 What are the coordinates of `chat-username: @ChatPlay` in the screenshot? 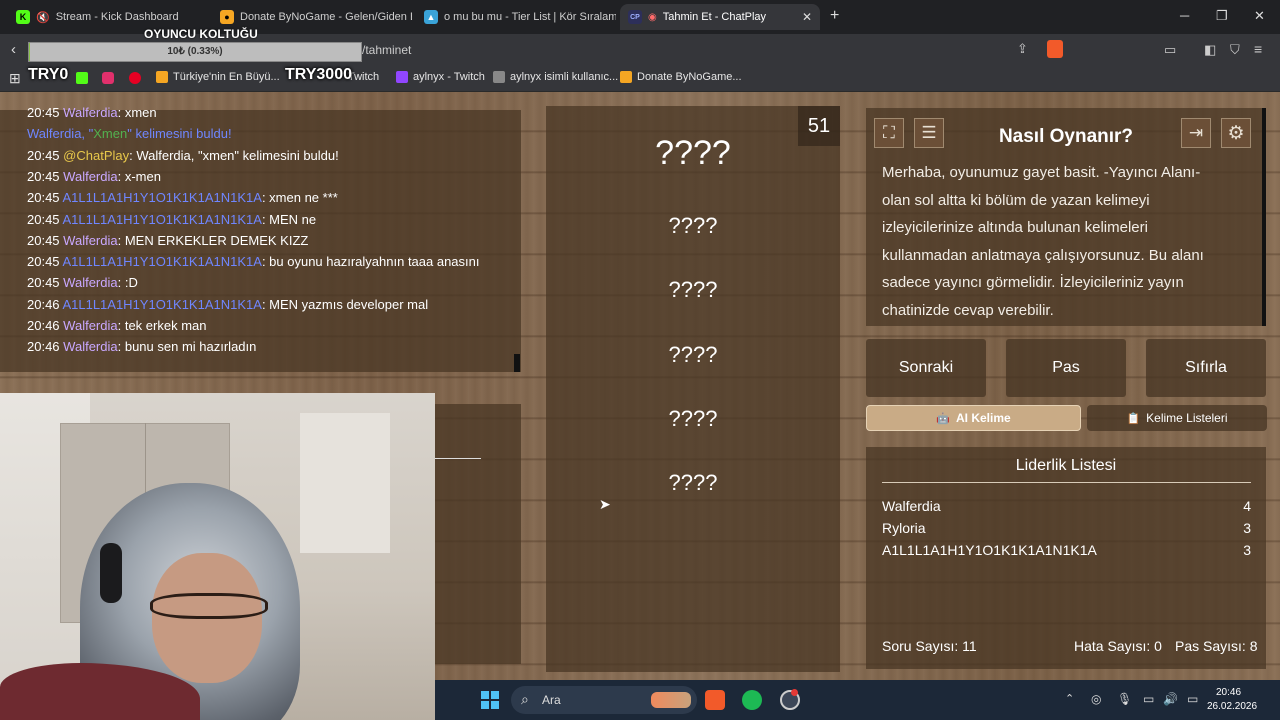 It's located at (96, 155).